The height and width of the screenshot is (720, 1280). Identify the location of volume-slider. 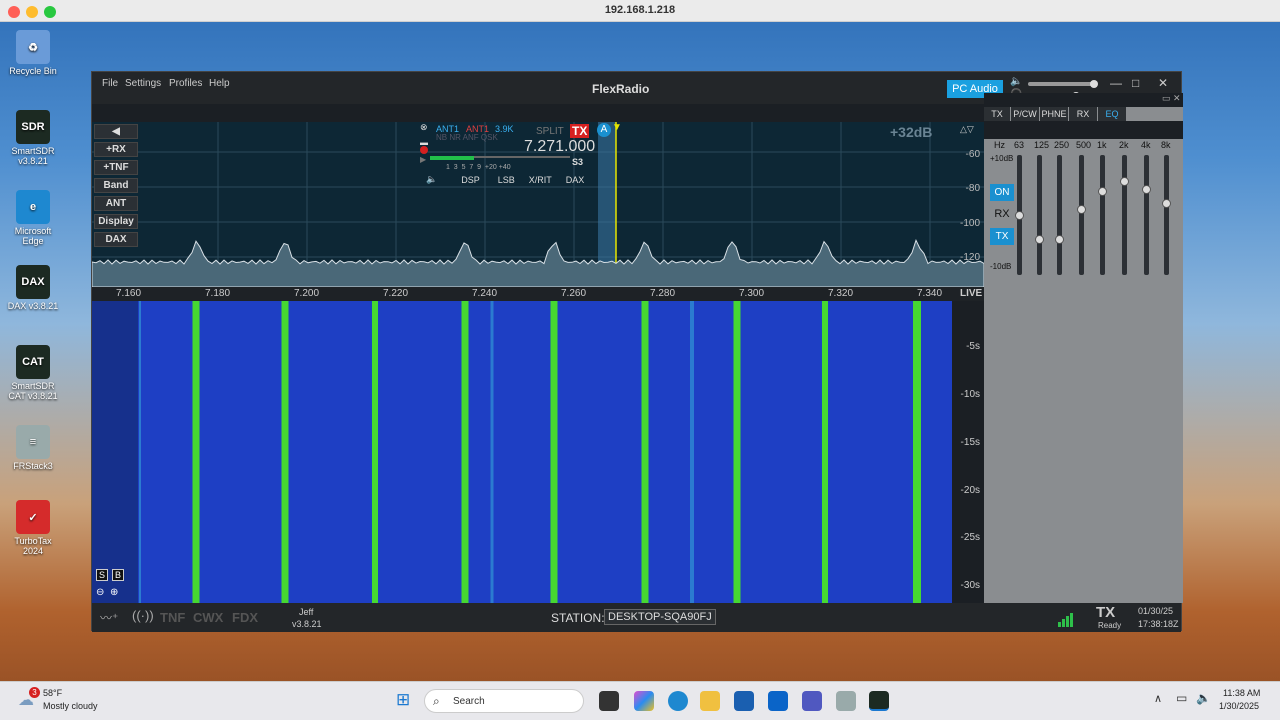
(1063, 84).